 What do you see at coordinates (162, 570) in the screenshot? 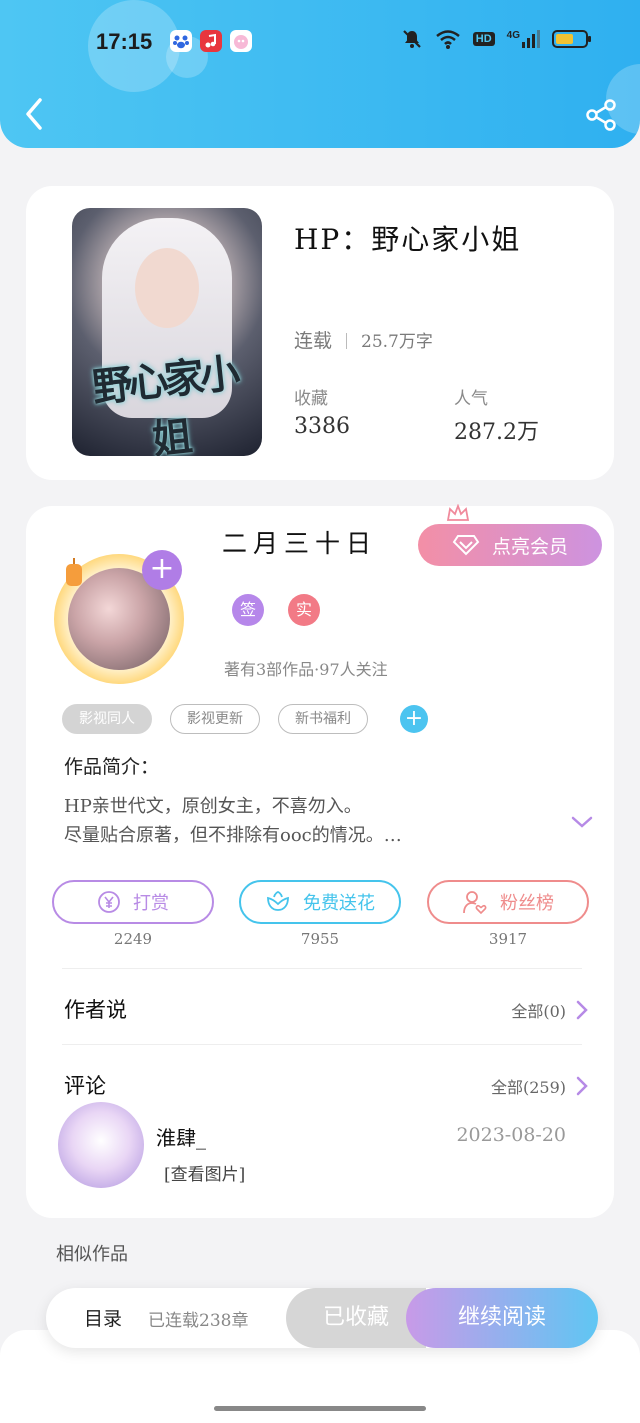
I see `follow-add-button: +` at bounding box center [162, 570].